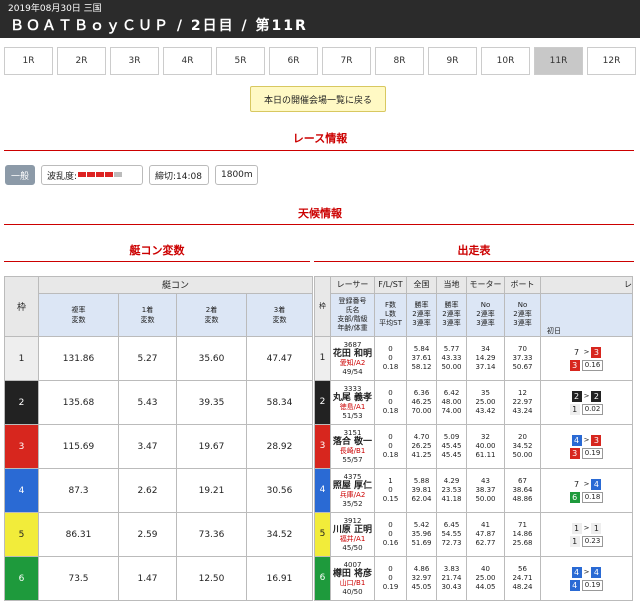 This screenshot has width=640, height=601. What do you see at coordinates (147, 315) in the screenshot?
I see `col-header: 1着 変数` at bounding box center [147, 315].